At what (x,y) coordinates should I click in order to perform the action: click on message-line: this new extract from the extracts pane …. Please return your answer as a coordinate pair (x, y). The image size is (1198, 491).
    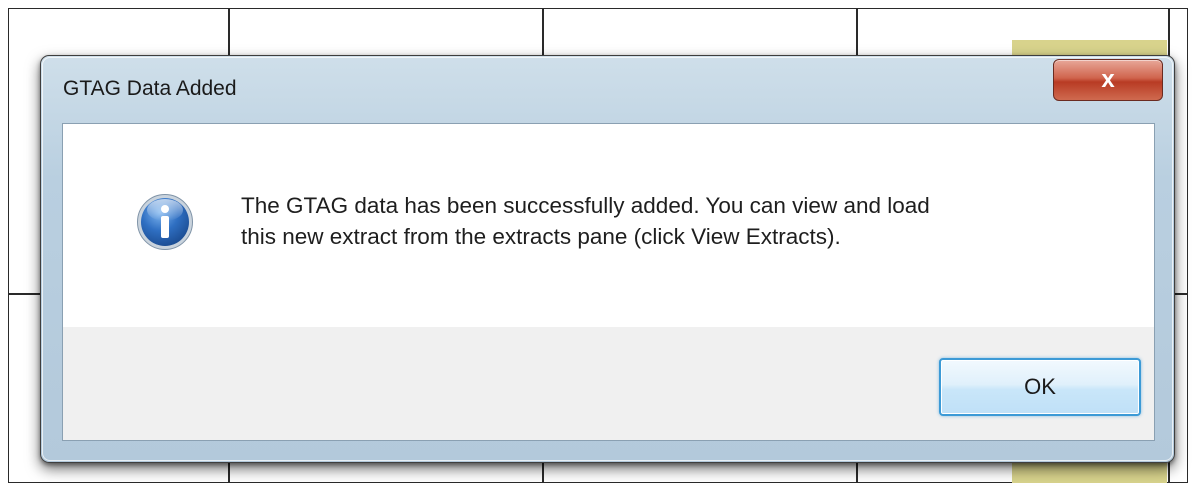
    Looking at the image, I should click on (541, 236).